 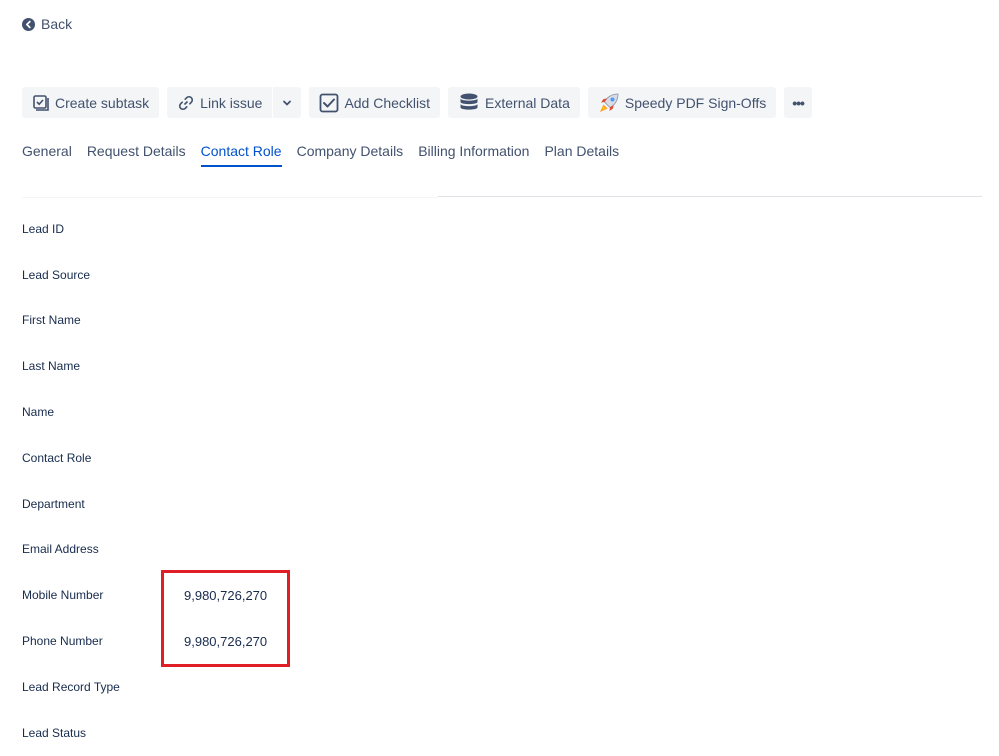 I want to click on field-label: First Name, so click(x=51, y=320).